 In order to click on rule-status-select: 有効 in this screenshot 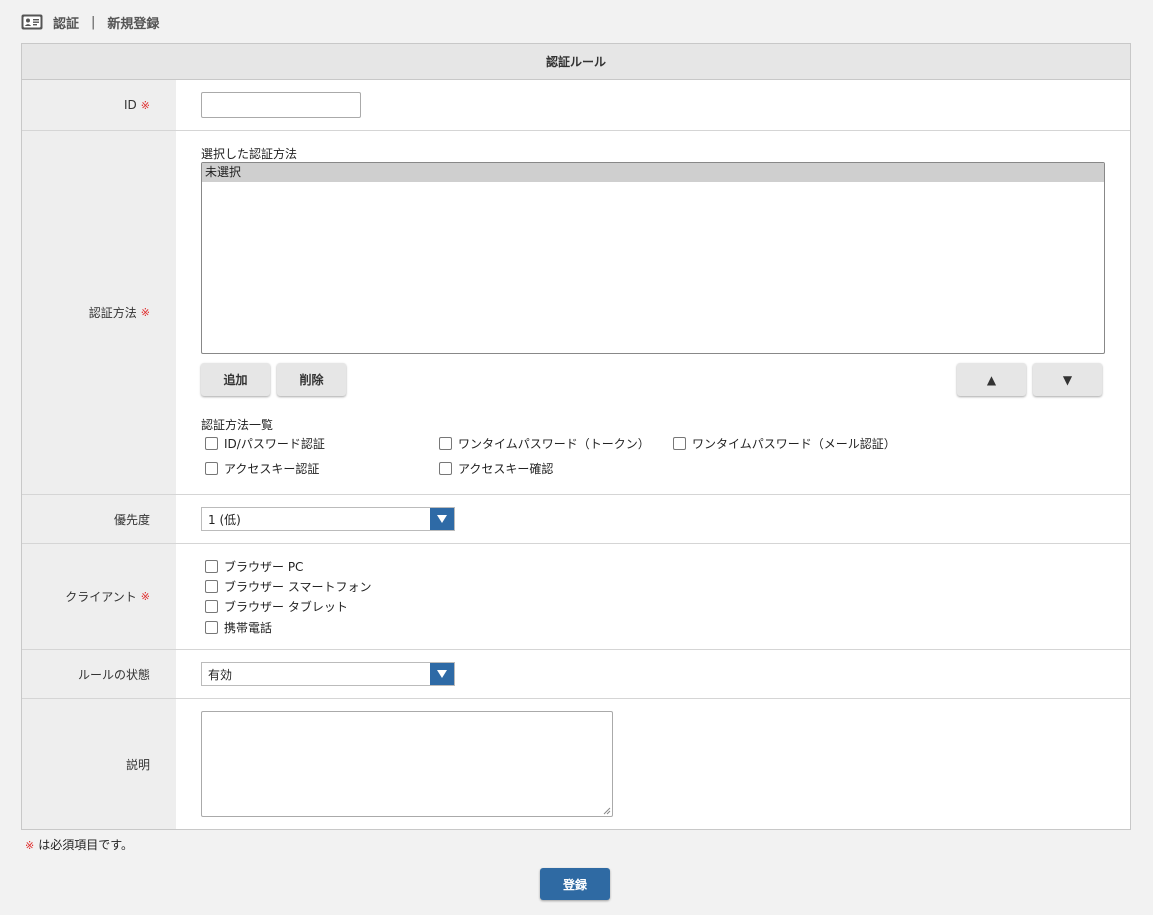, I will do `click(328, 674)`.